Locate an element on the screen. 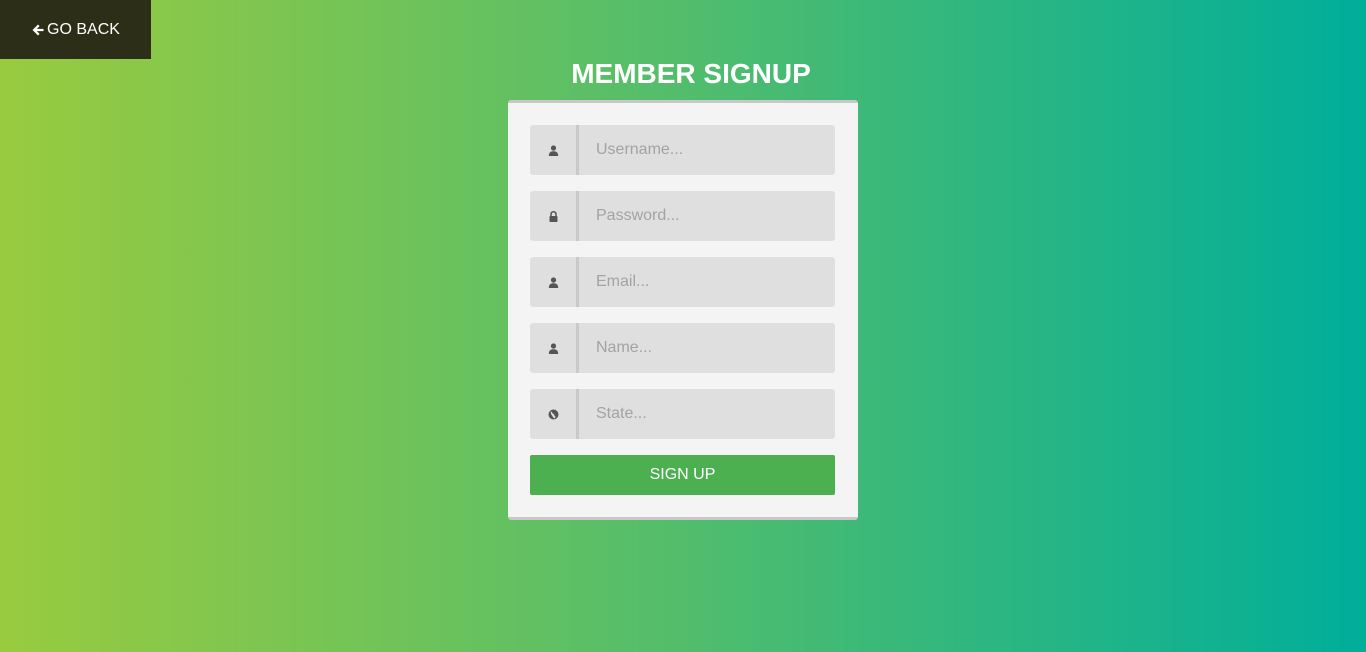 The width and height of the screenshot is (1366, 652). globe-icon is located at coordinates (554, 414).